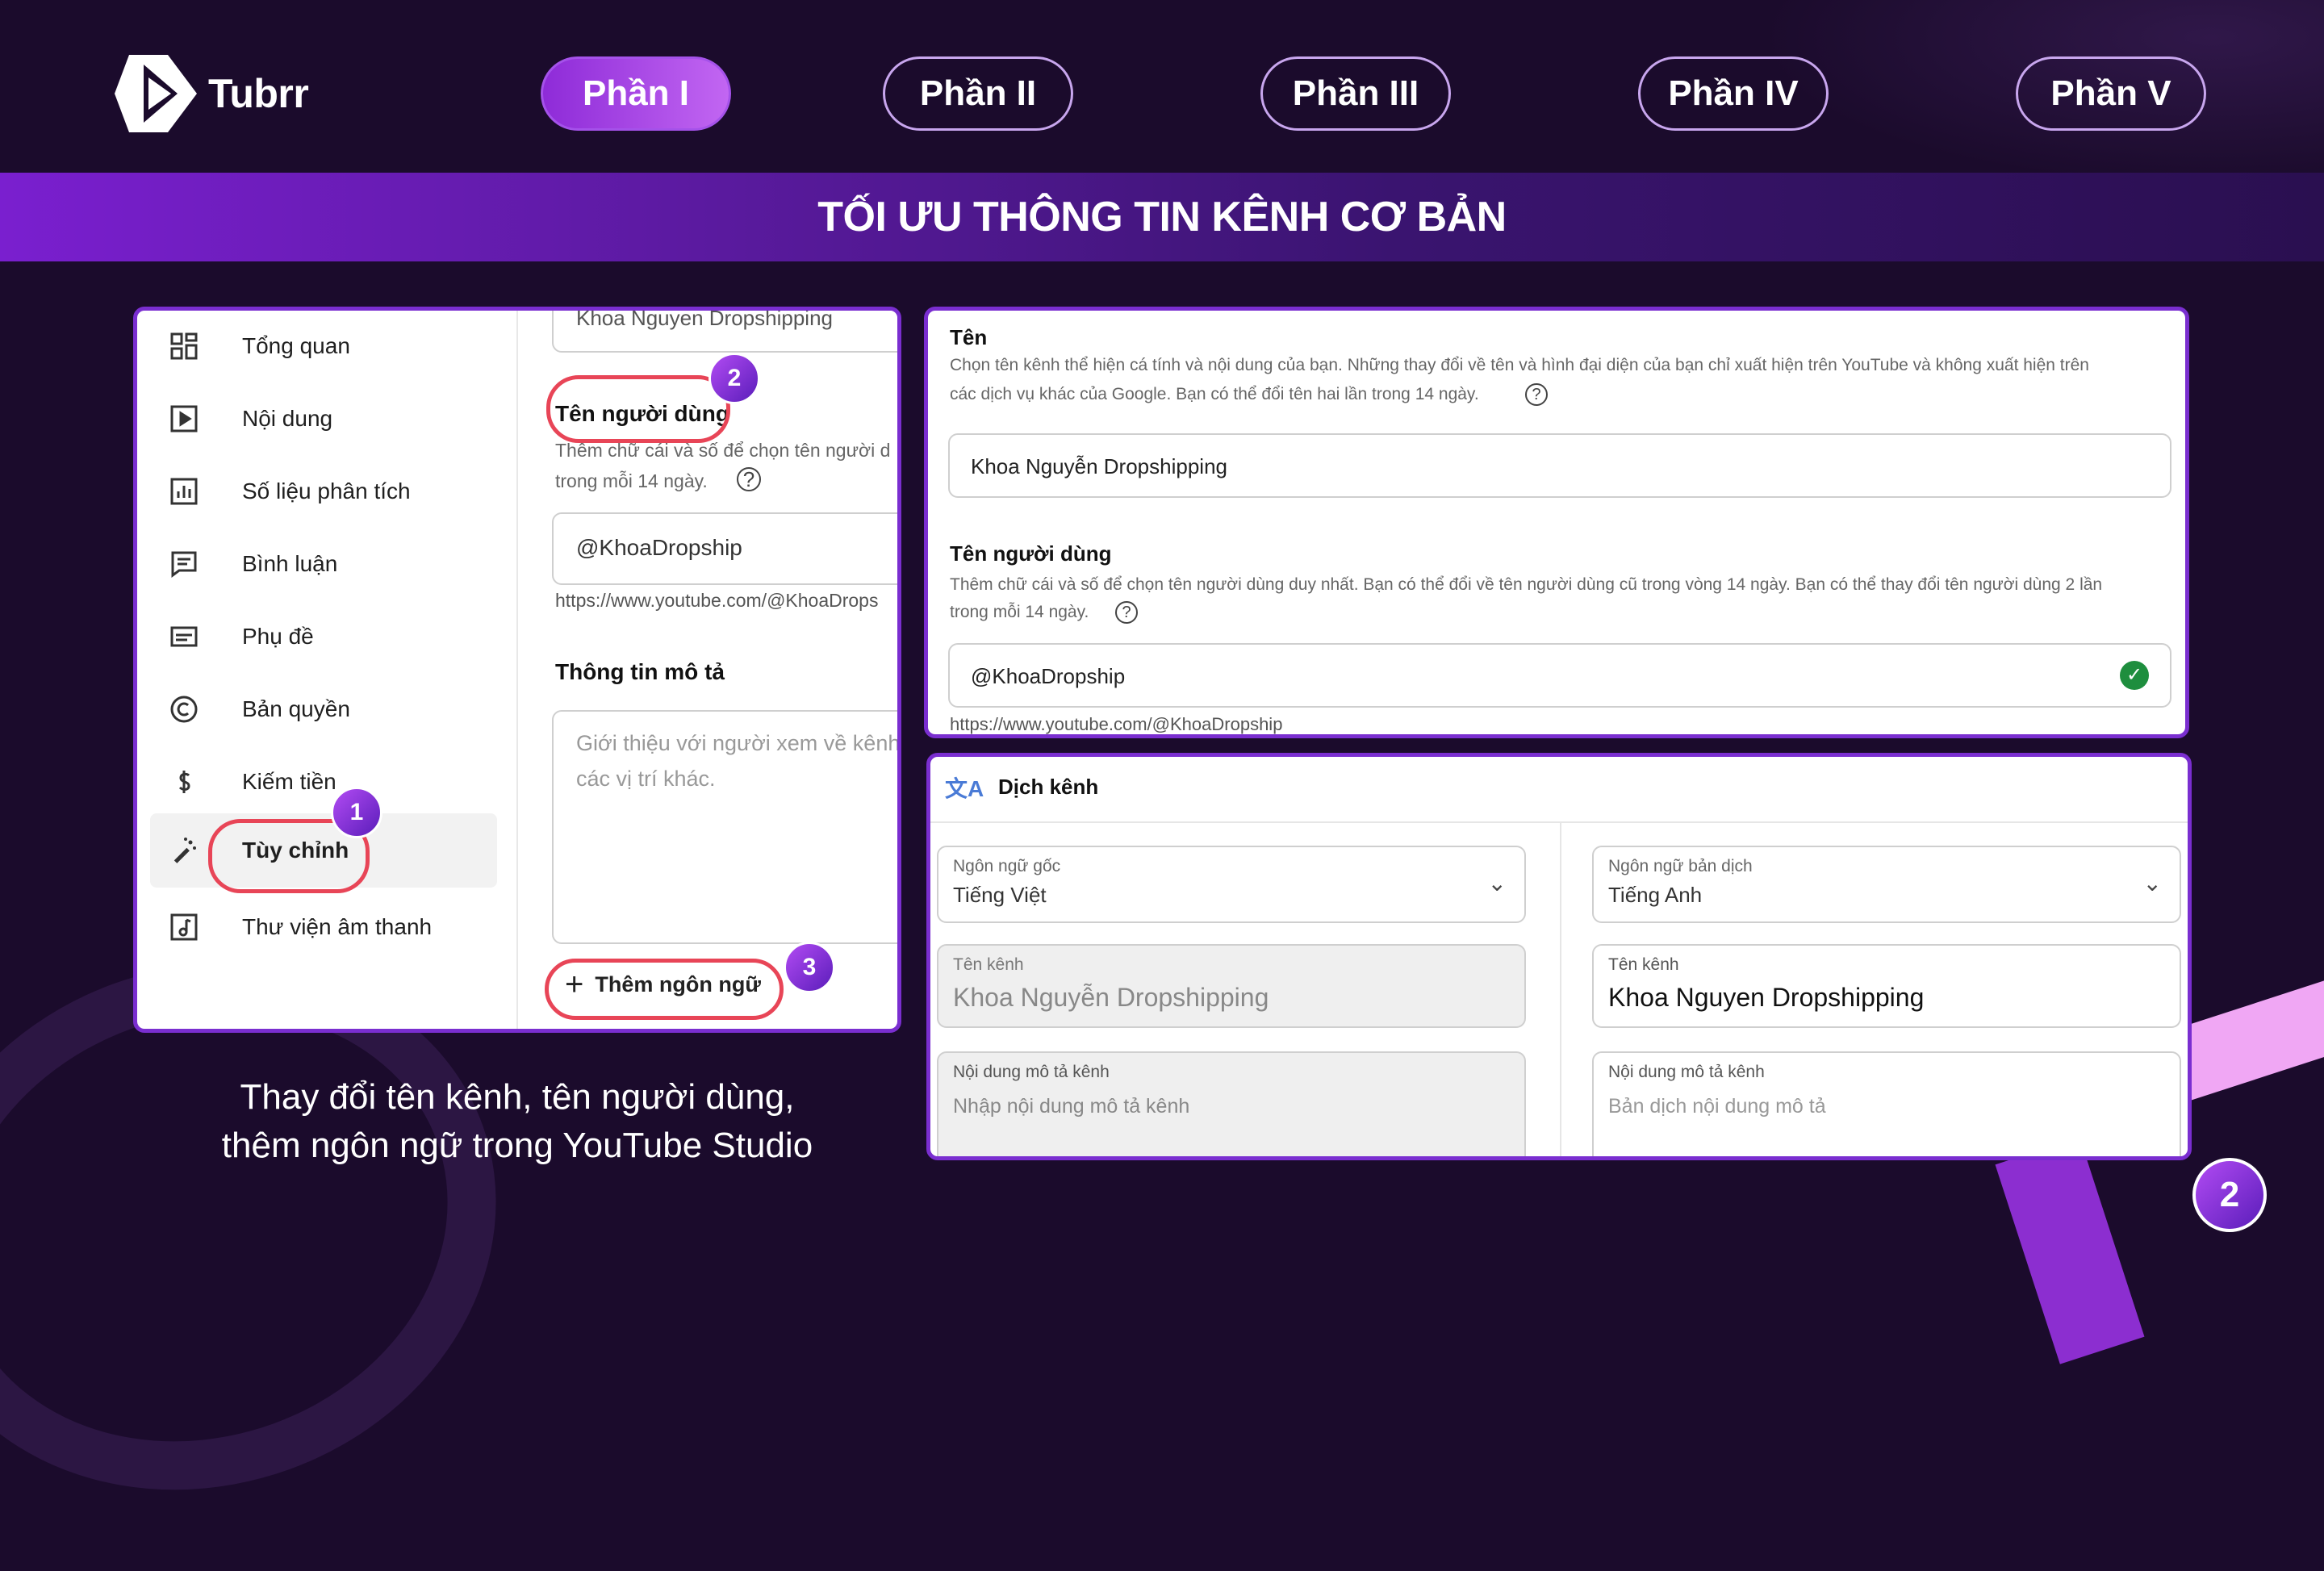 The width and height of the screenshot is (2324, 1571). Describe the element at coordinates (290, 564) in the screenshot. I see `sidebar-item-label: Bình luận` at that location.